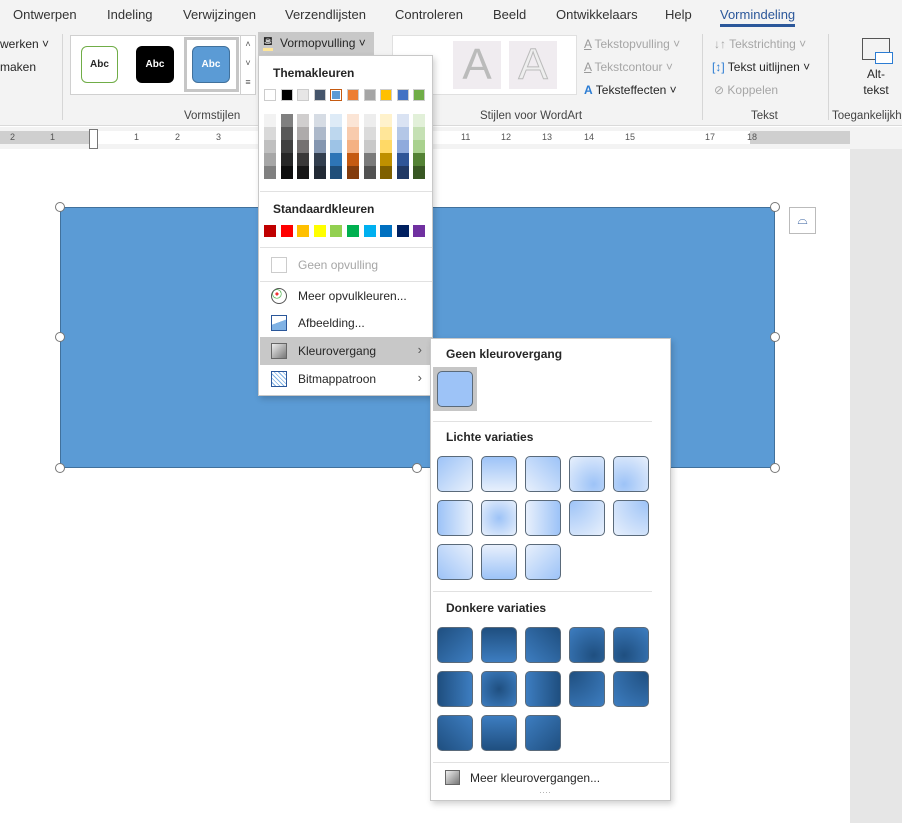  What do you see at coordinates (545, 792) in the screenshot?
I see `resize-grip: ····` at bounding box center [545, 792].